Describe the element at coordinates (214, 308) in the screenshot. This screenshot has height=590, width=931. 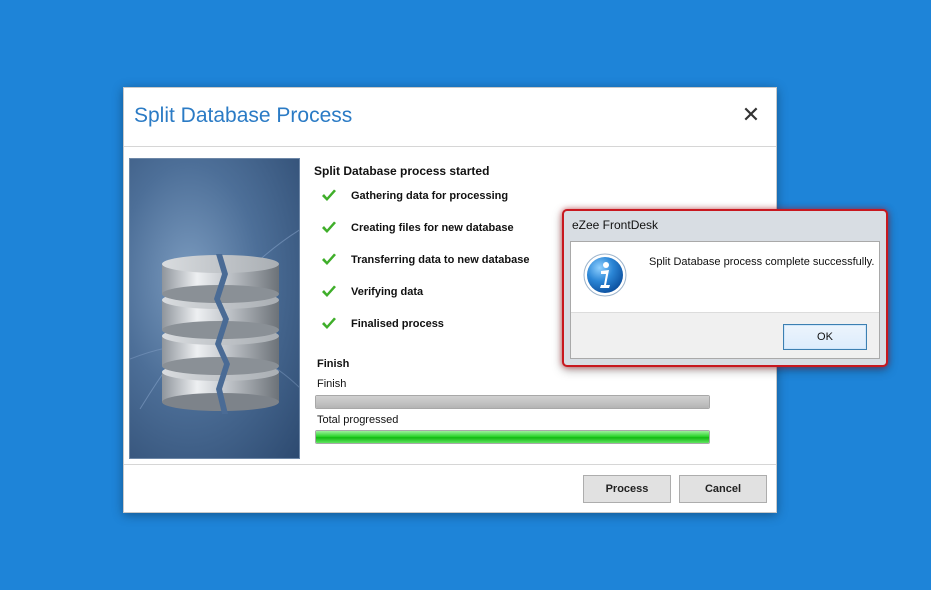
I see `database-illustration` at that location.